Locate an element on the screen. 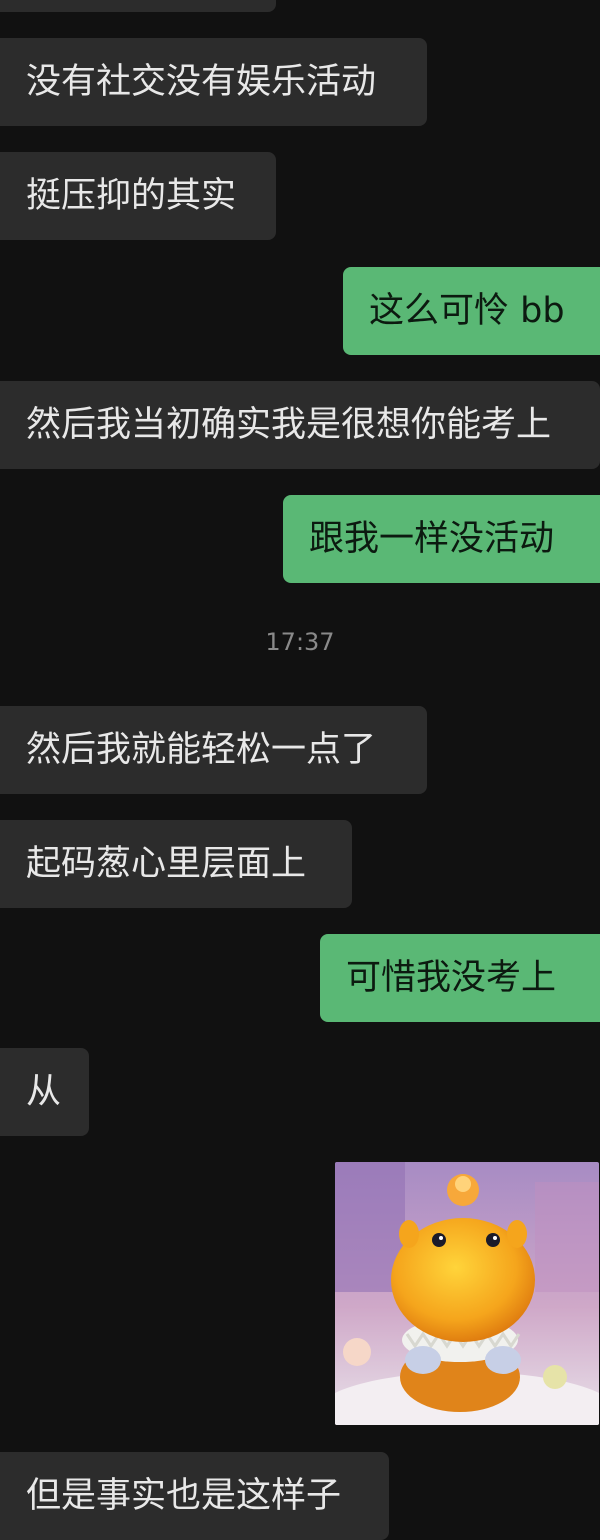 Image resolution: width=600 pixels, height=1540 pixels. sticker-message is located at coordinates (467, 1293).